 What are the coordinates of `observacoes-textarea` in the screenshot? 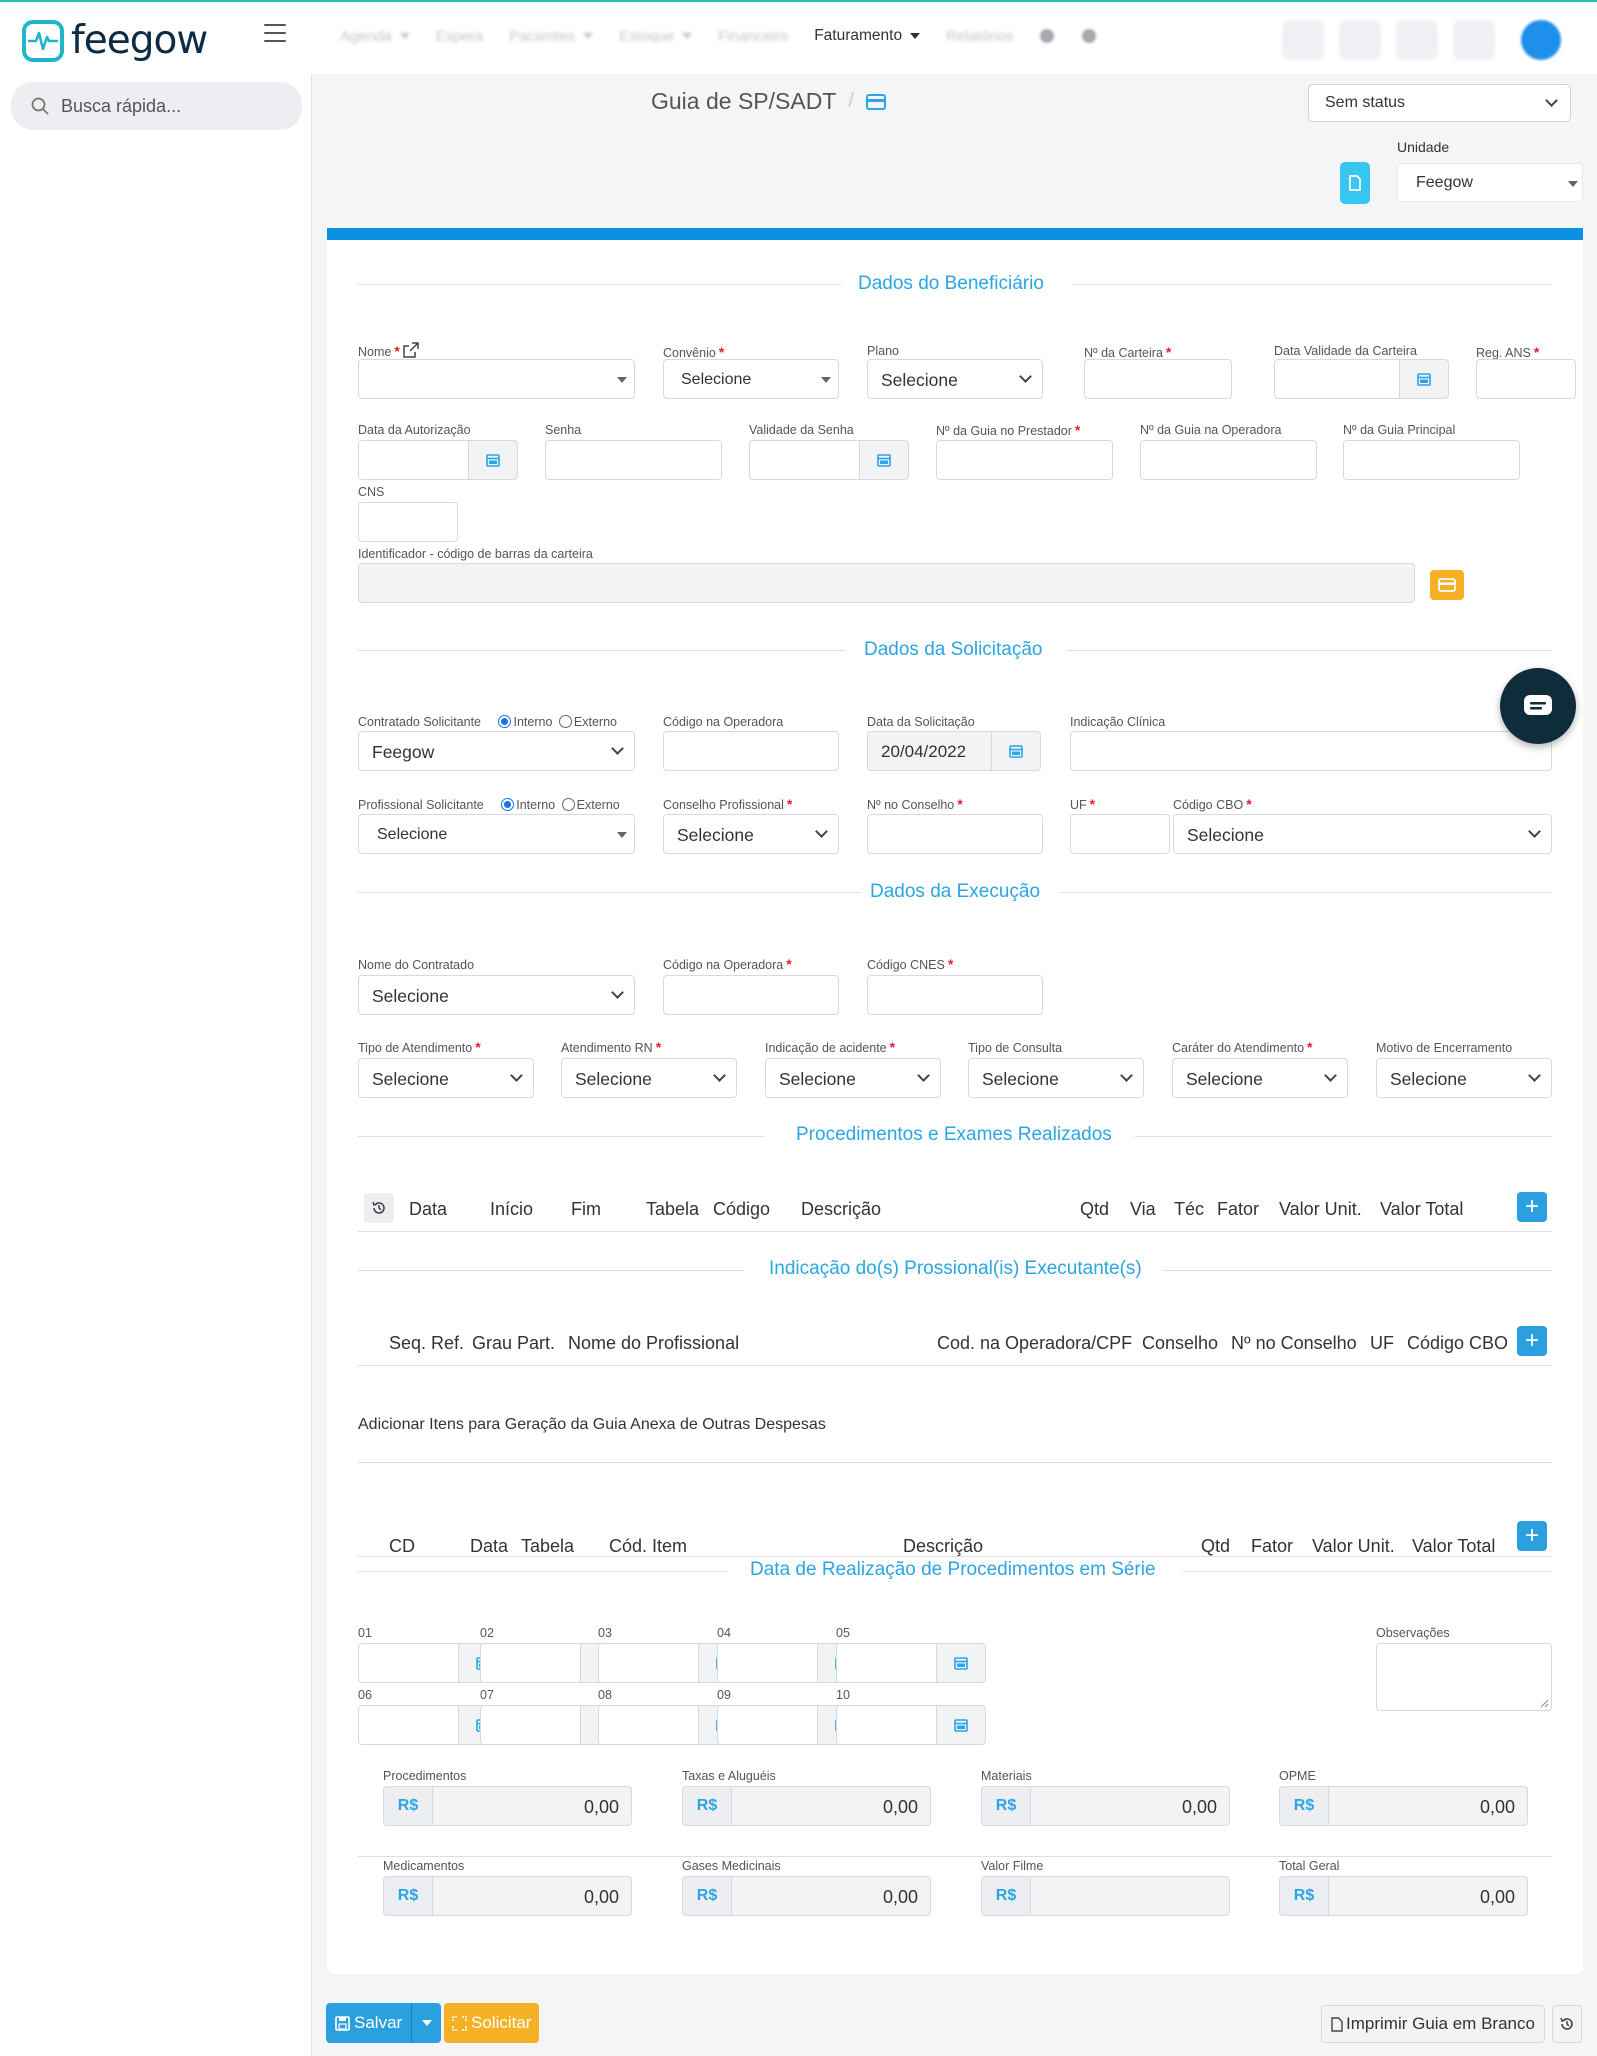 It's located at (1464, 1677).